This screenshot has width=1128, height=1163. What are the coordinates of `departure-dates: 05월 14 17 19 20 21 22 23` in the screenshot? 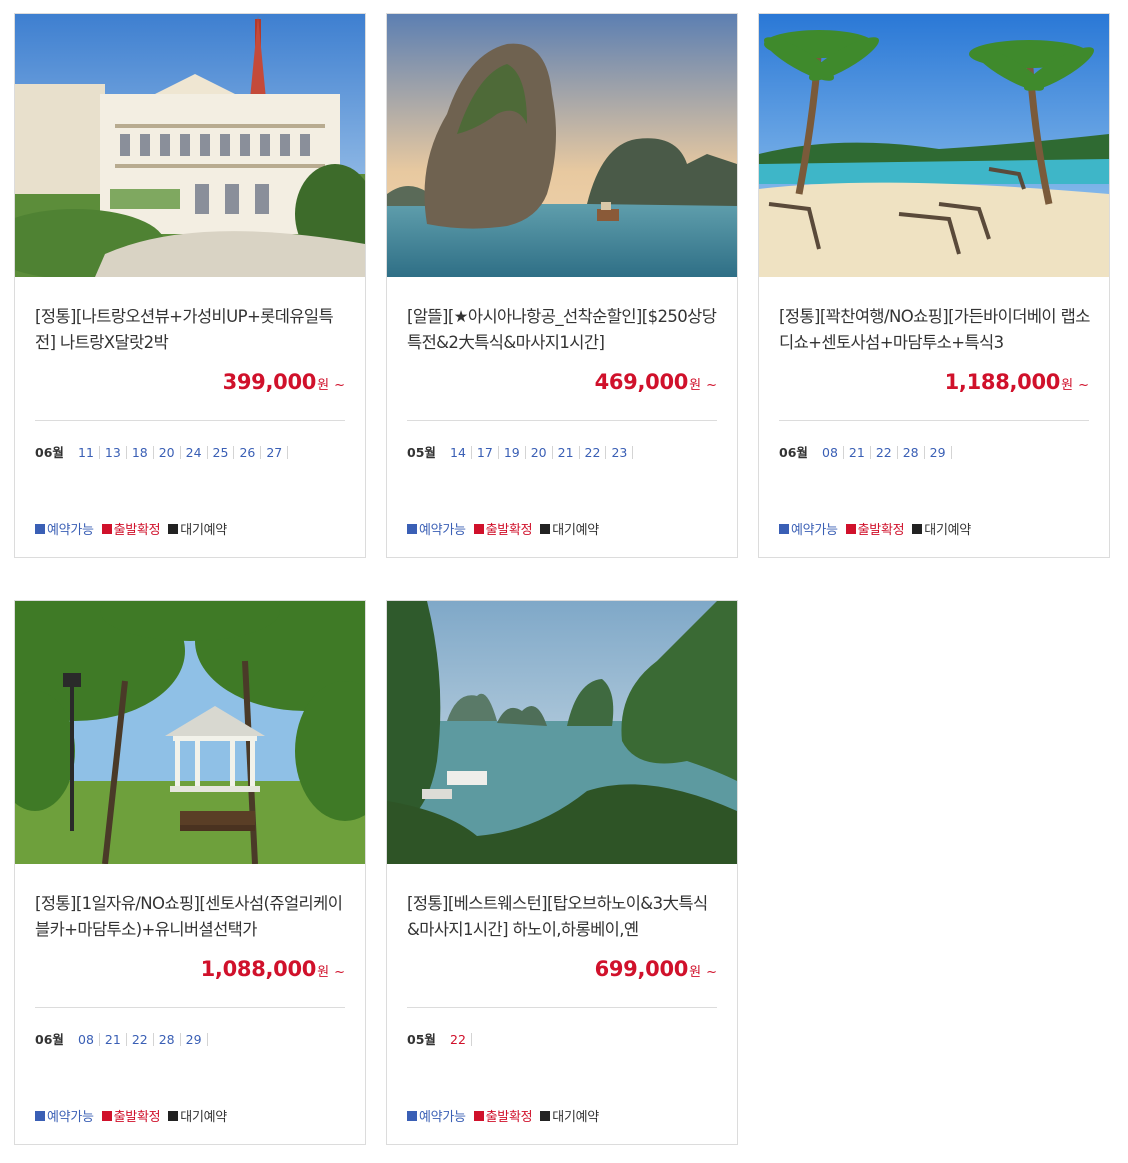 It's located at (520, 451).